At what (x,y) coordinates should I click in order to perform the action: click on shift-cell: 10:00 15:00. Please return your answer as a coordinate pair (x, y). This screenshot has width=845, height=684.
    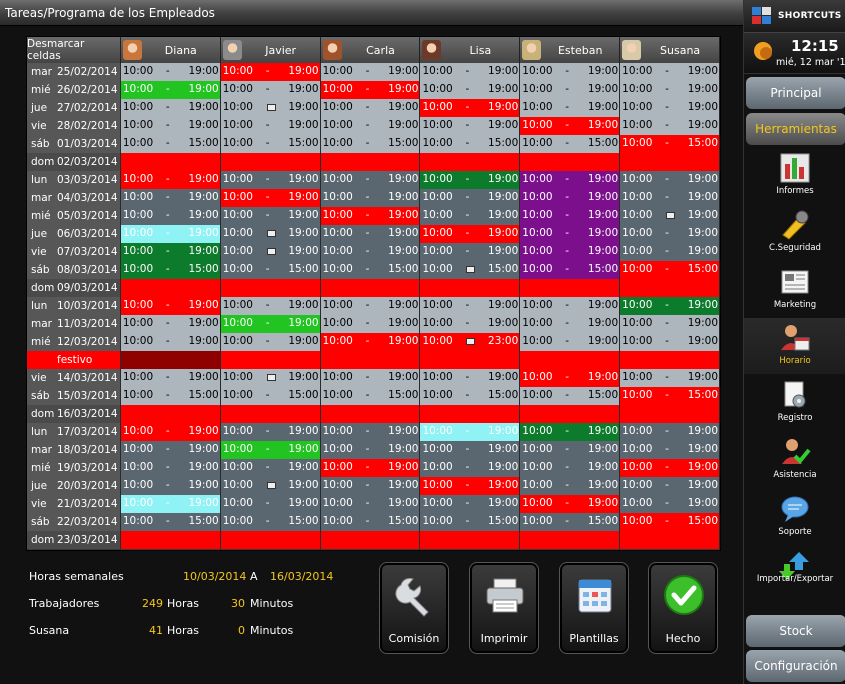
    Looking at the image, I should click on (470, 270).